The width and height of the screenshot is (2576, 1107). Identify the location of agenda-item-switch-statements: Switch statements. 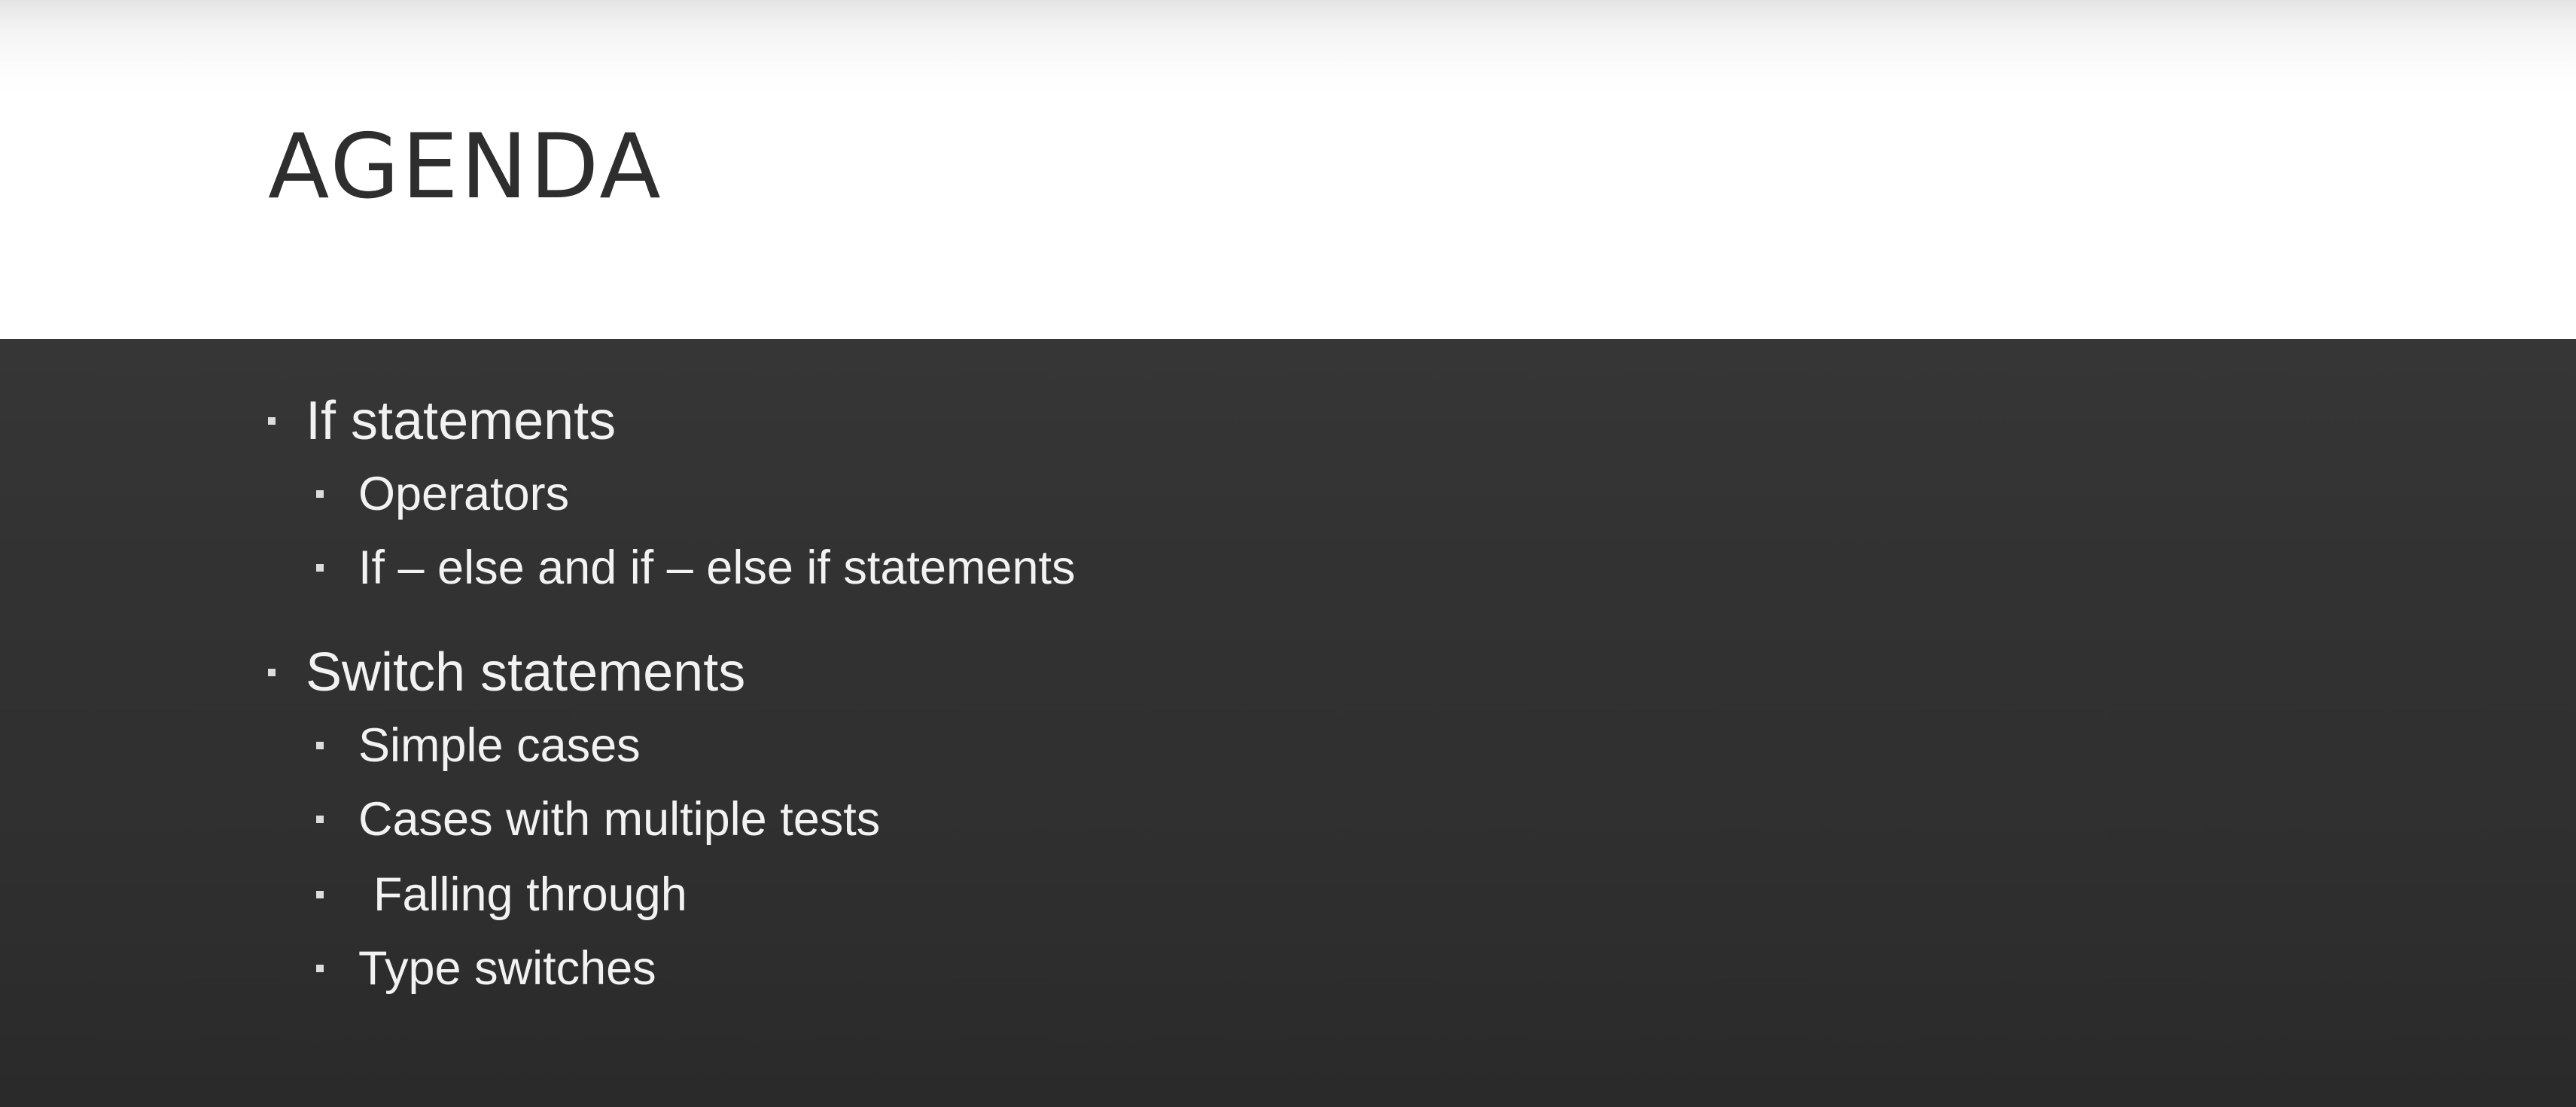
(506, 672).